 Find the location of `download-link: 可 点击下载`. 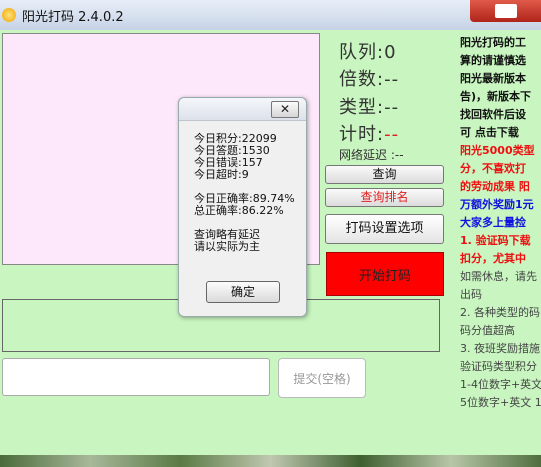

download-link: 可 点击下载 is located at coordinates (500, 133).